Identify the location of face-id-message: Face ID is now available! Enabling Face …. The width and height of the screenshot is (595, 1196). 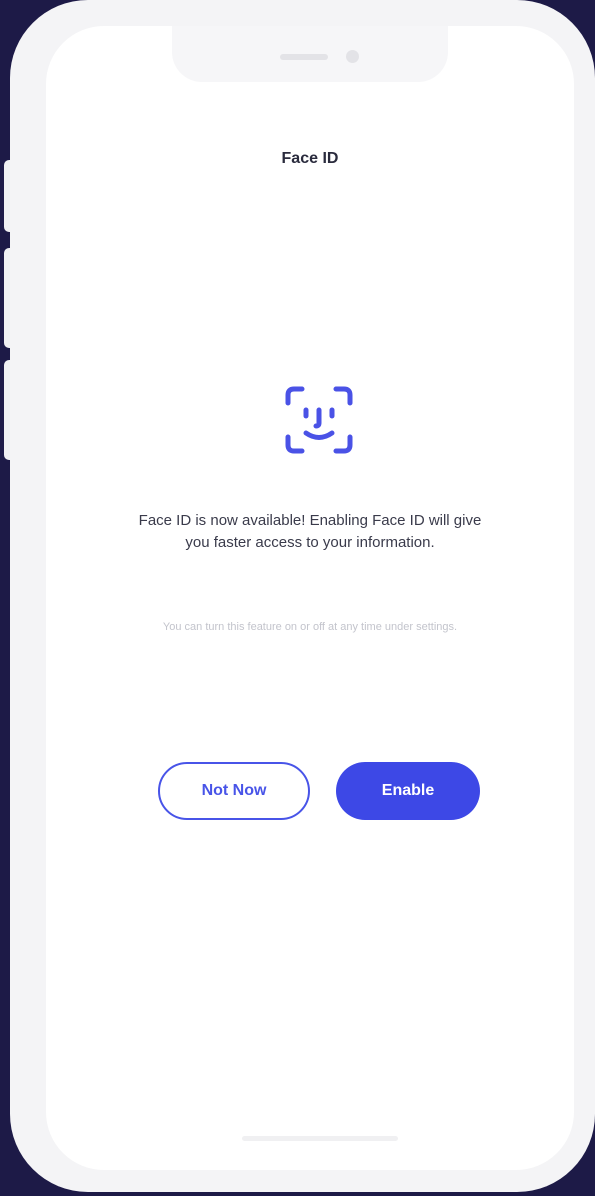
(310, 531).